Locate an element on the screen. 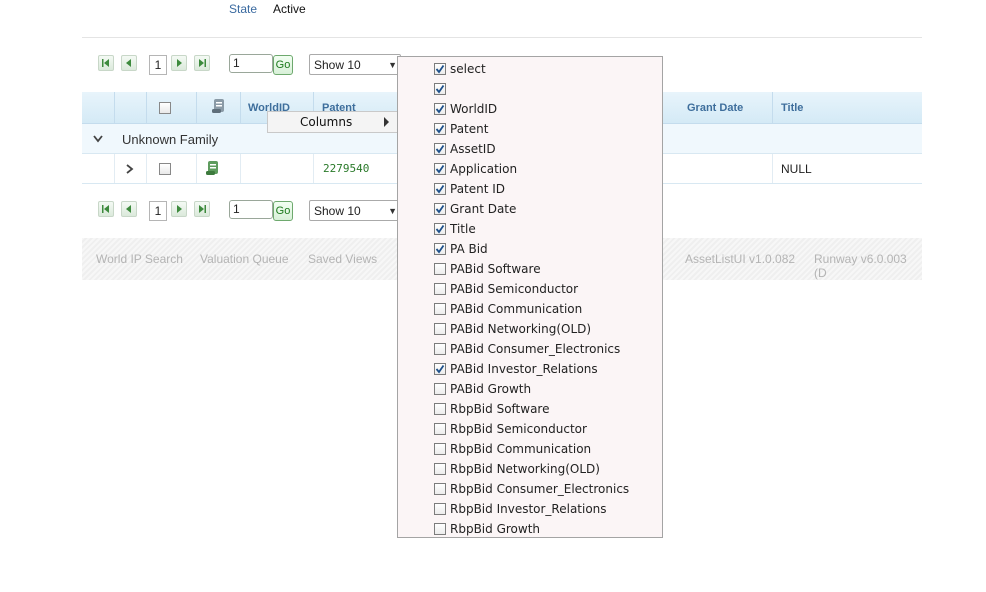 This screenshot has width=986, height=592. column-label: PA Bid is located at coordinates (469, 249).